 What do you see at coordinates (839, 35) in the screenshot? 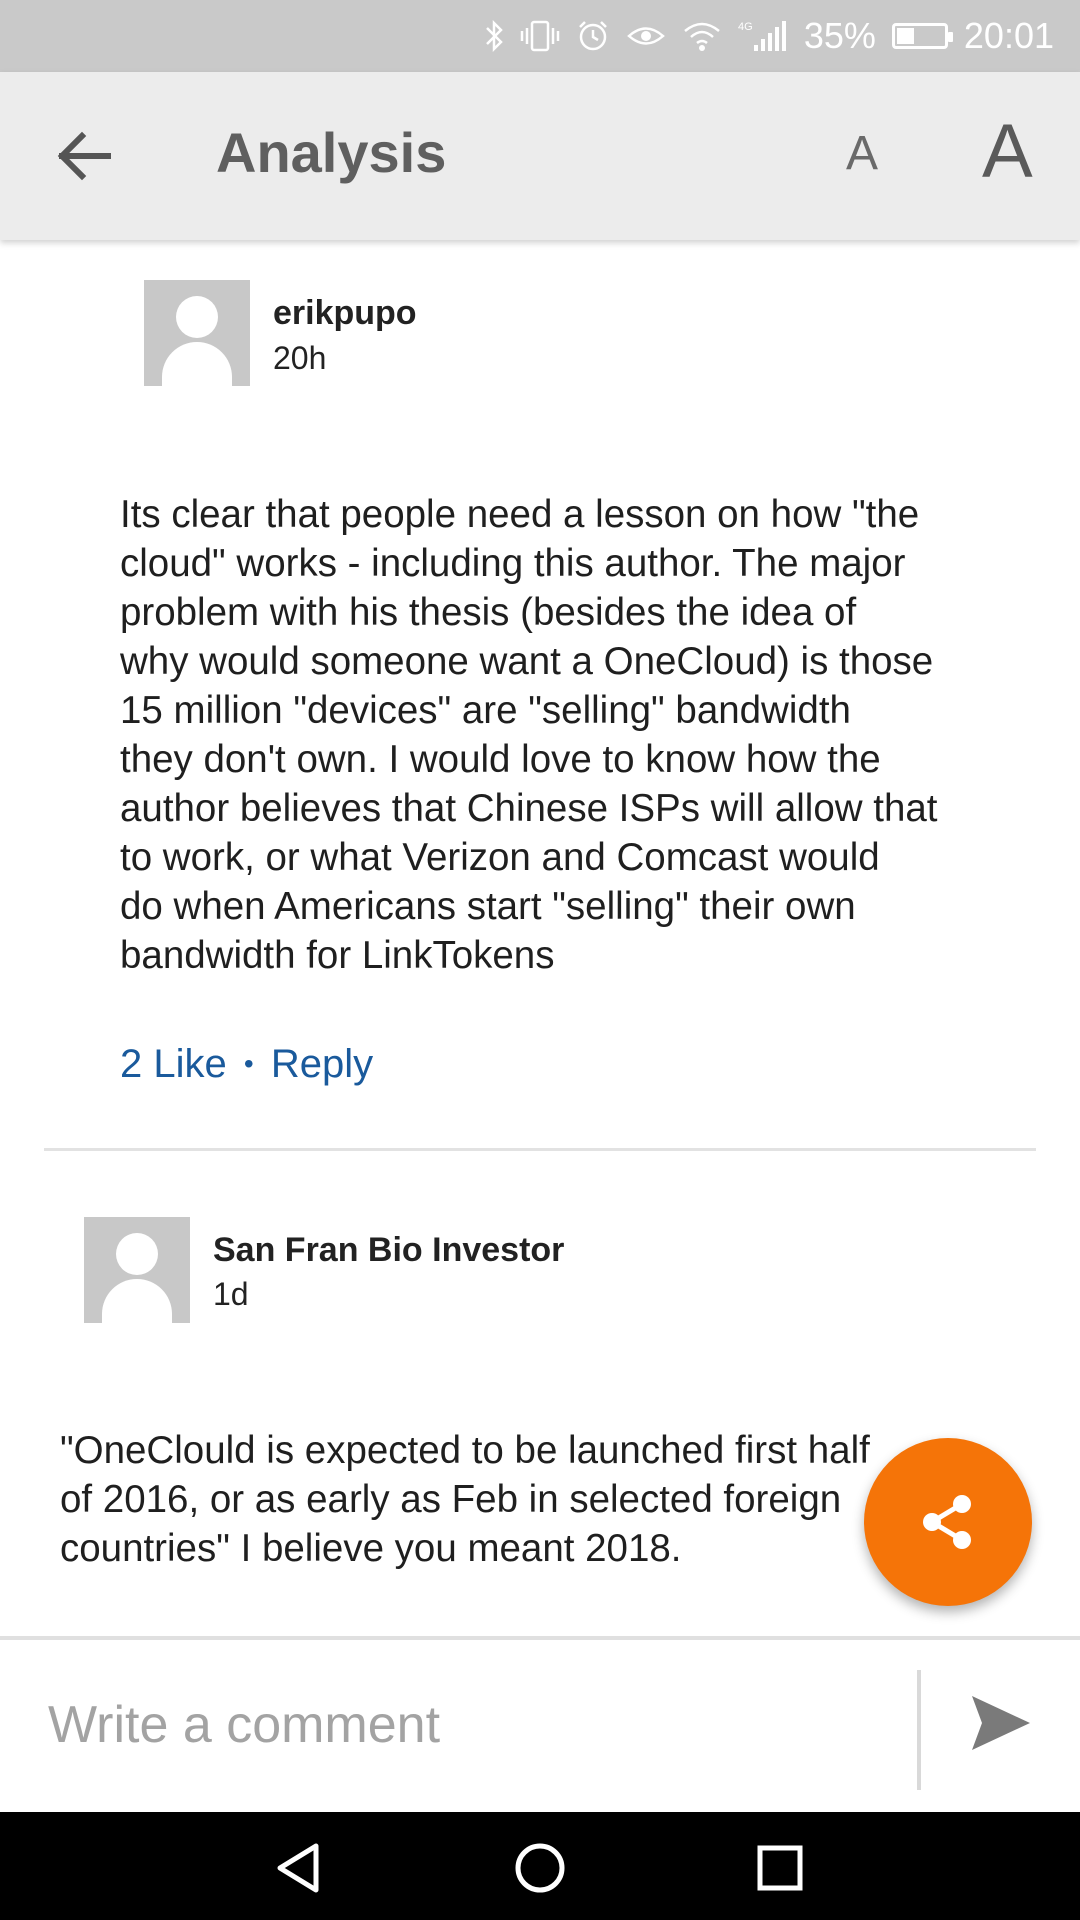
I see `battery-percent: 35%` at bounding box center [839, 35].